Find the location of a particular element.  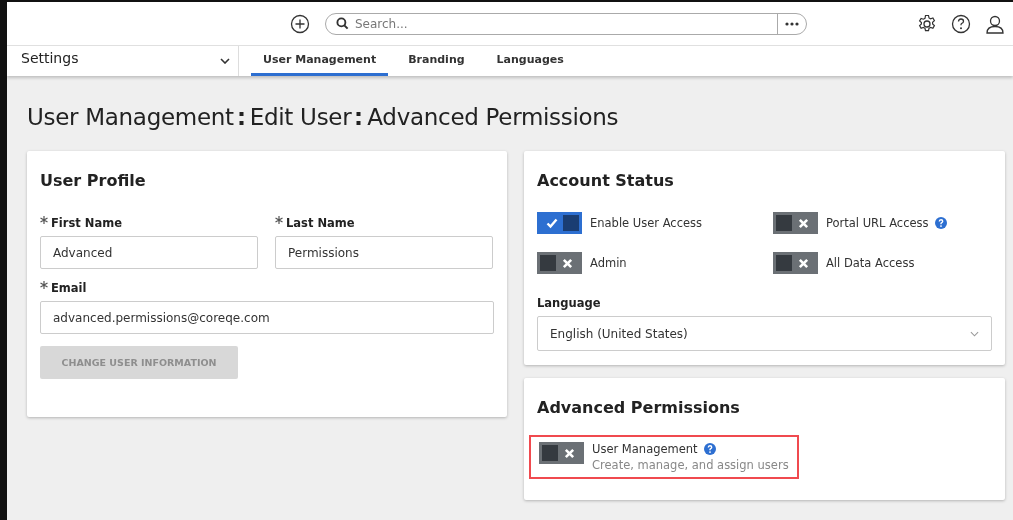

search-icon is located at coordinates (342, 23).